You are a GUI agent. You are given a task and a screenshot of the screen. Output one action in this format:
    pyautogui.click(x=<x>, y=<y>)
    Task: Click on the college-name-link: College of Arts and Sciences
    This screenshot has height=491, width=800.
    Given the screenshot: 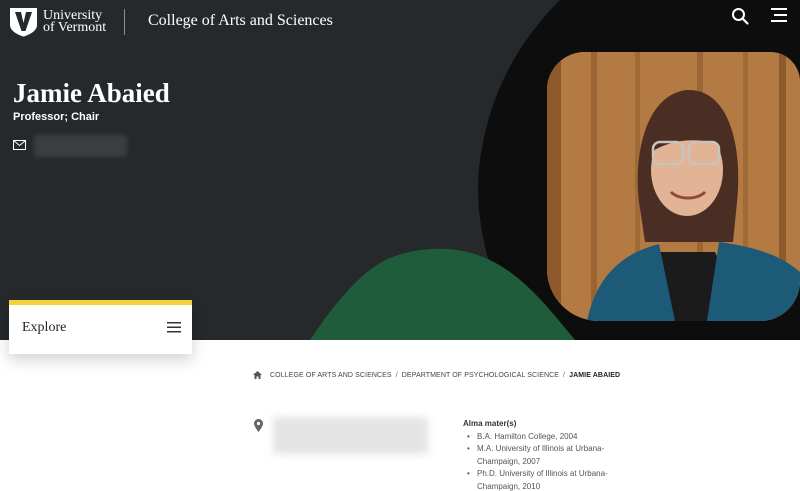 What is the action you would take?
    pyautogui.click(x=240, y=21)
    